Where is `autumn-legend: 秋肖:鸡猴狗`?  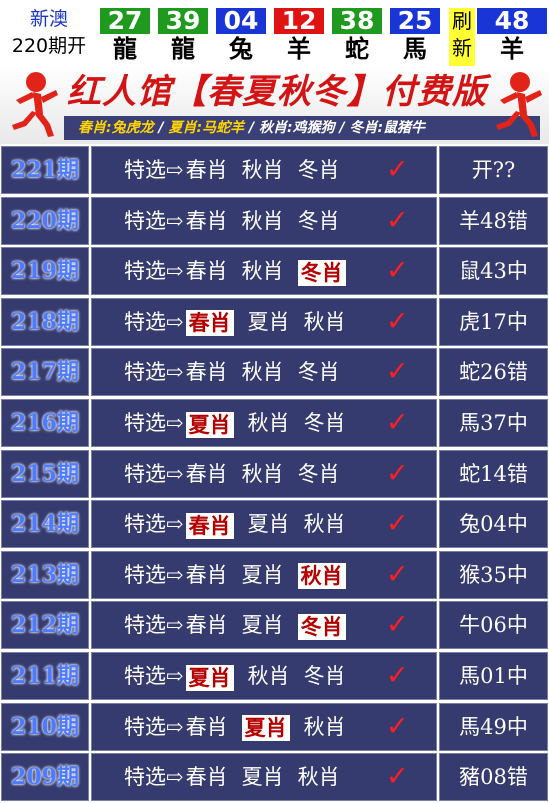 autumn-legend: 秋肖:鸡猴狗 is located at coordinates (296, 128).